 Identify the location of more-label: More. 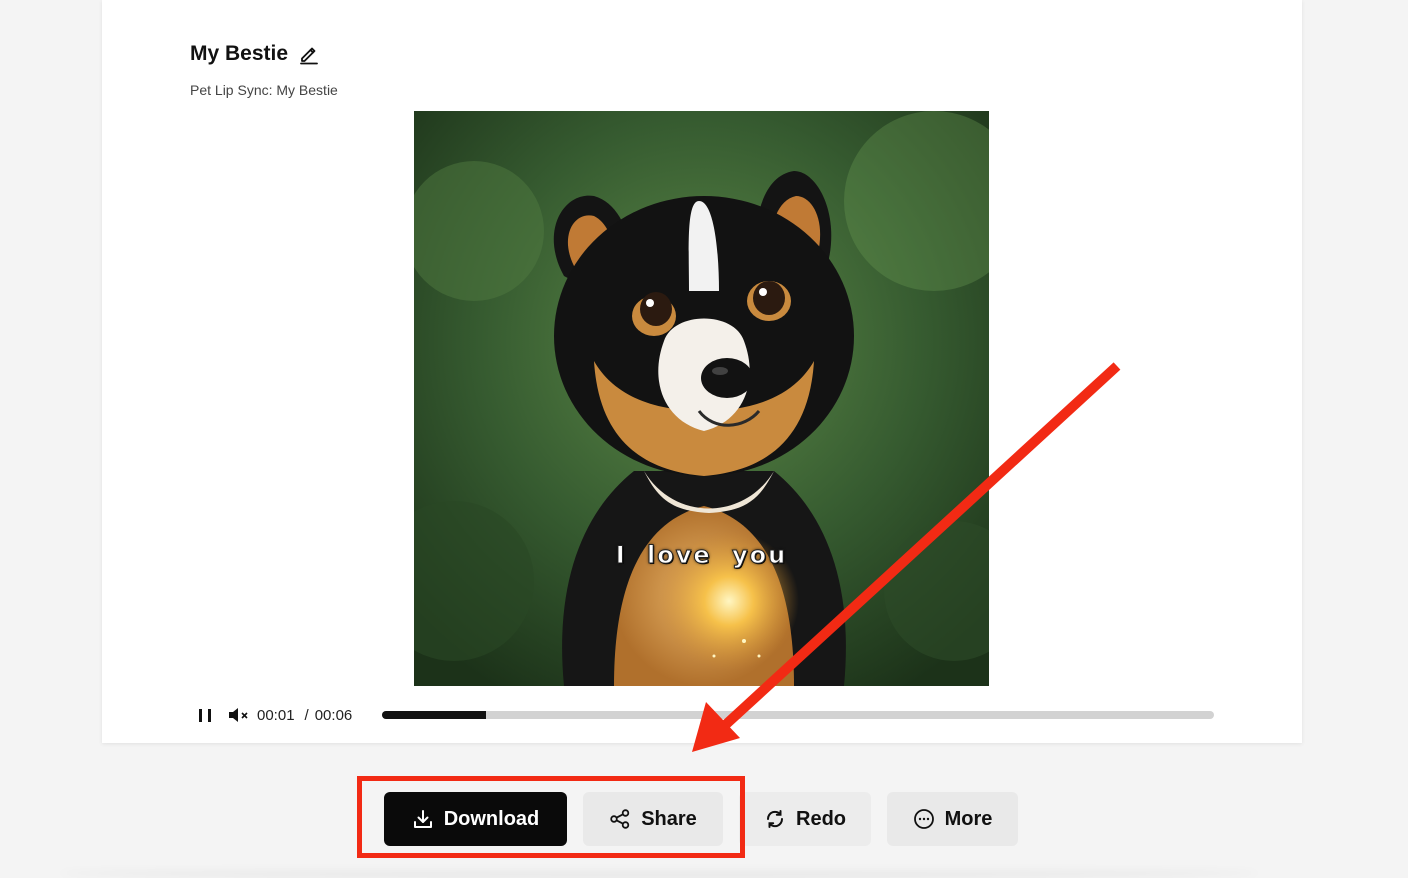
(968, 818).